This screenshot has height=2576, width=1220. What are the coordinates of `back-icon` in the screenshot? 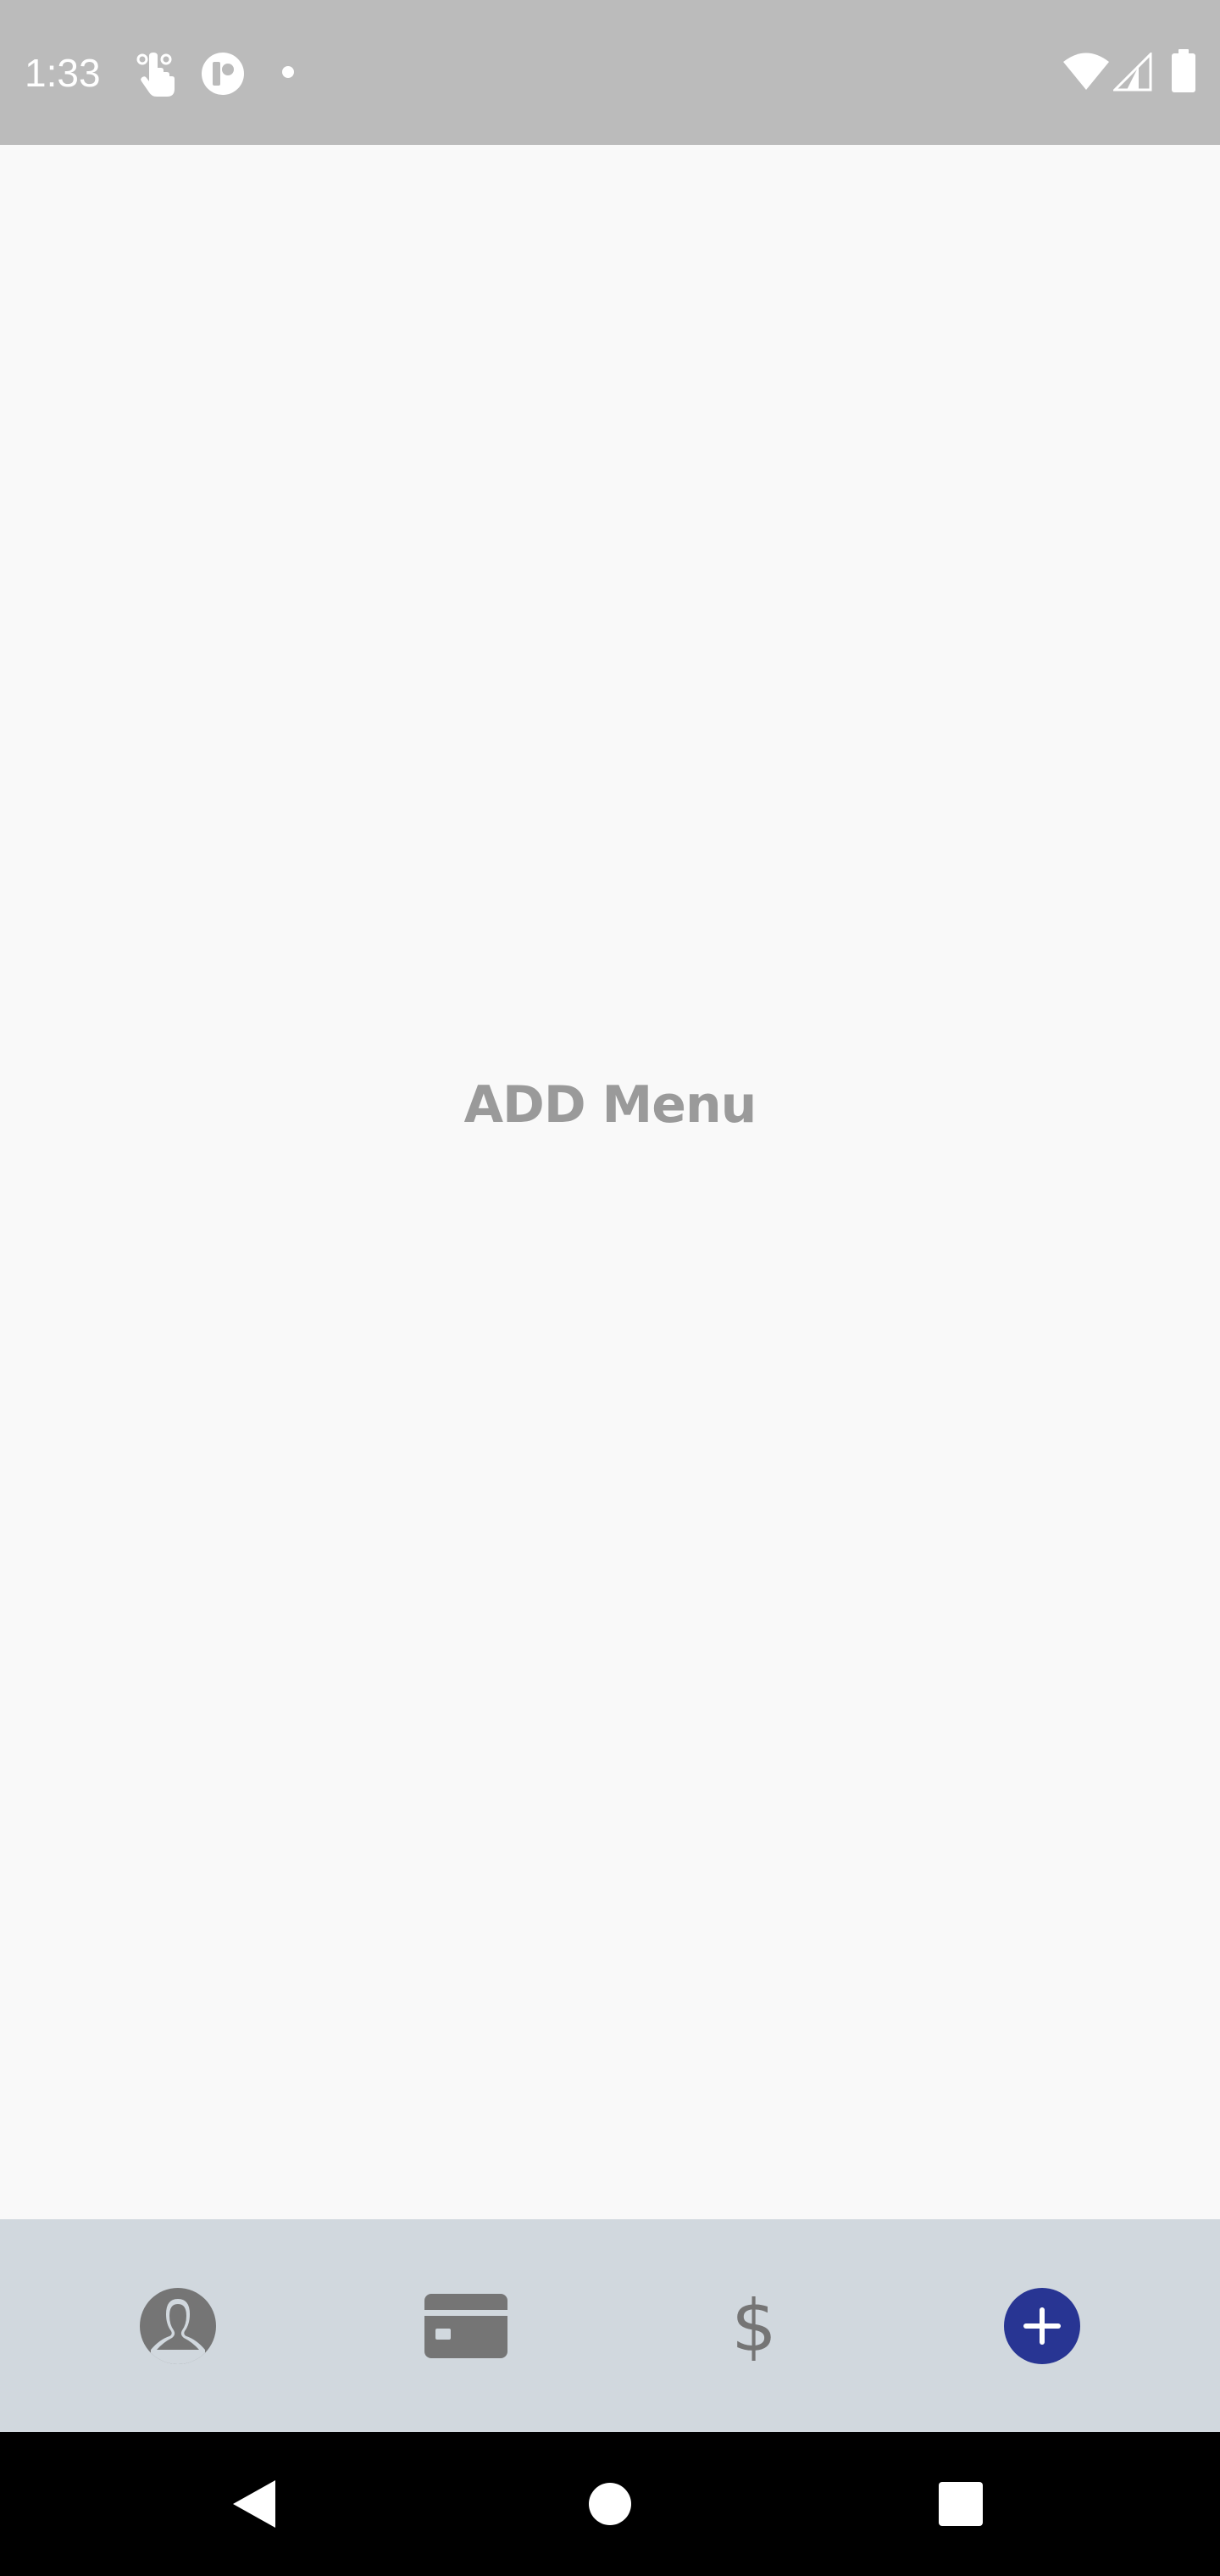 It's located at (254, 2504).